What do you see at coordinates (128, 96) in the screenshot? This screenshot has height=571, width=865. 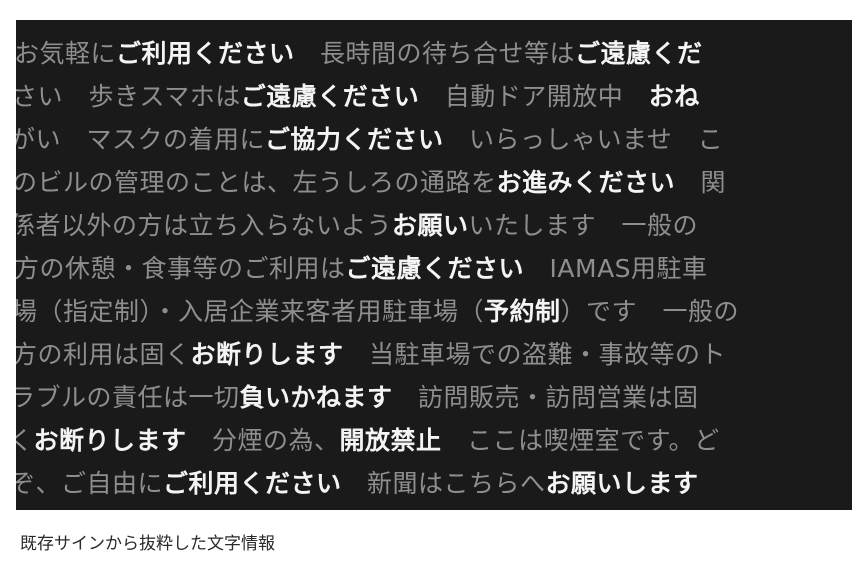 I see `plain-phrase: さい 歩きスマホは` at bounding box center [128, 96].